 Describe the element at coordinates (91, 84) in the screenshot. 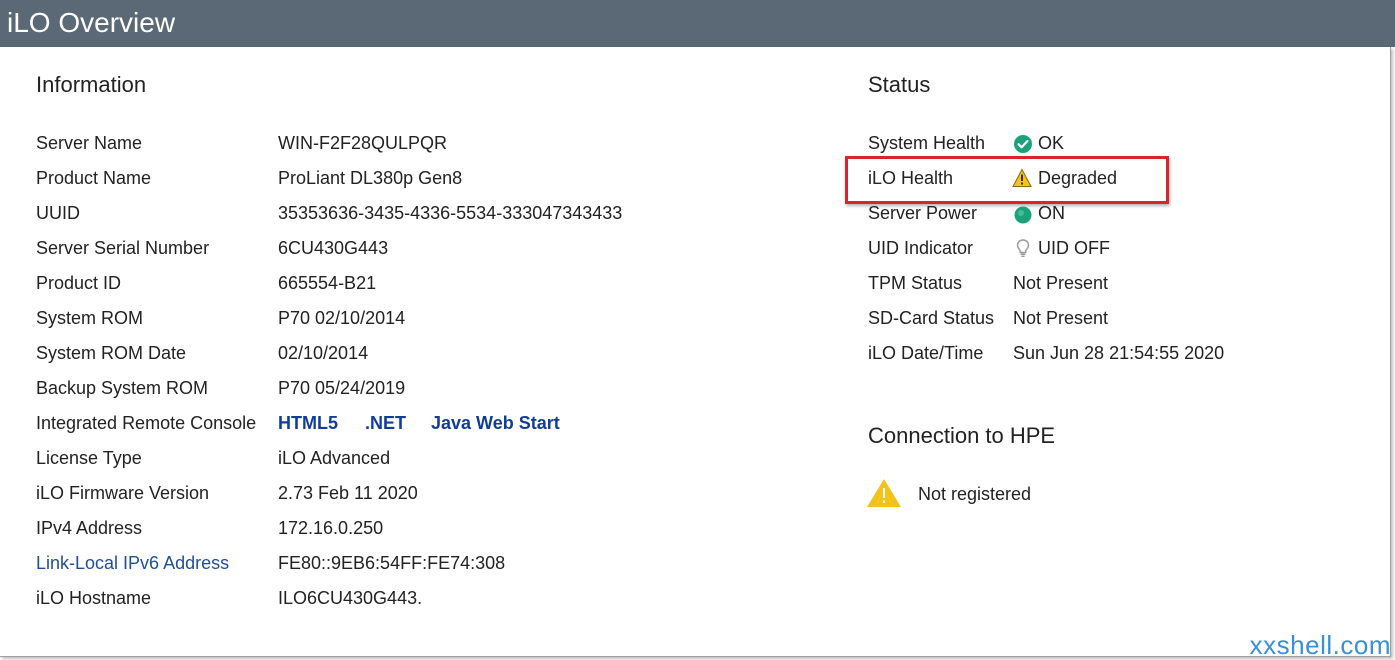

I see `information-title: Information` at that location.